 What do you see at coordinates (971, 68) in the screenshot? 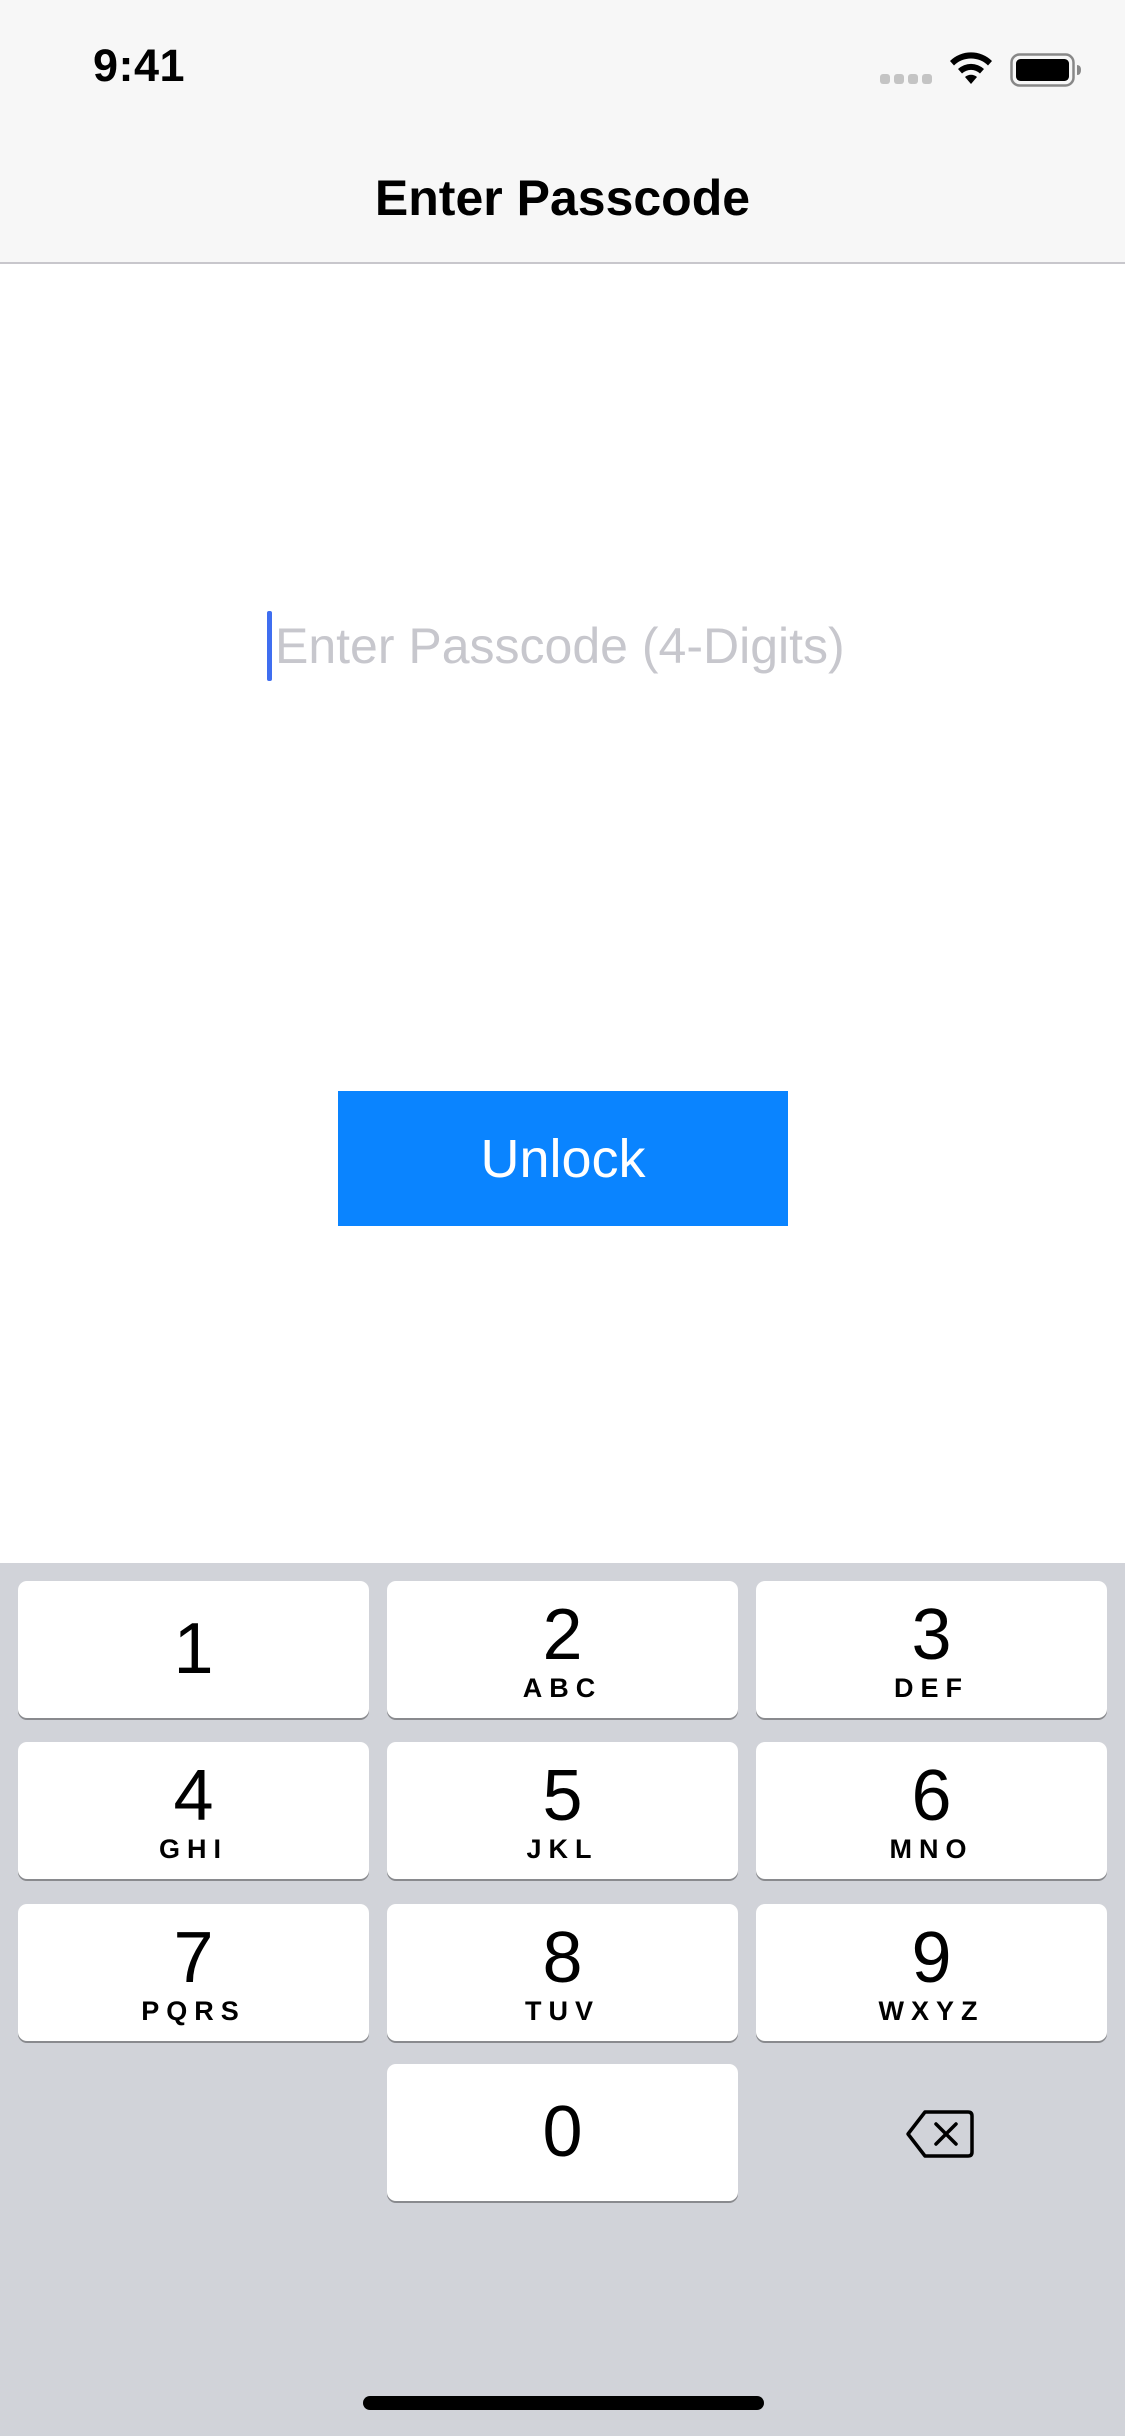
I see `wifi-icon` at bounding box center [971, 68].